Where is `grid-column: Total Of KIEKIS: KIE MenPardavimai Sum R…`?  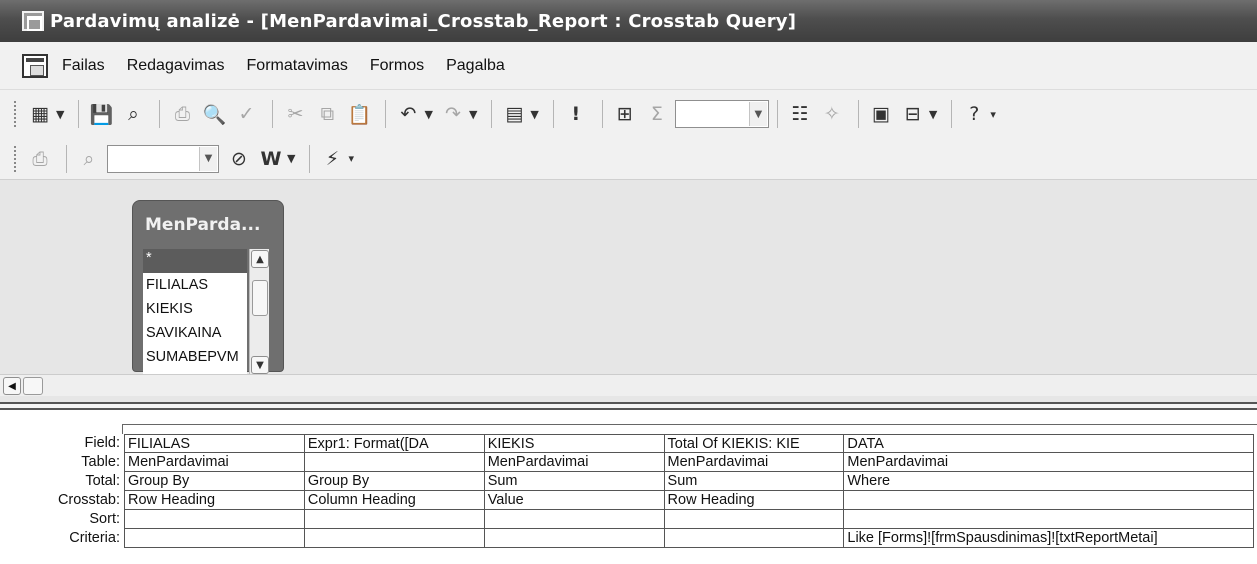 grid-column: Total Of KIEKIS: KIE MenPardavimai Sum R… is located at coordinates (754, 491).